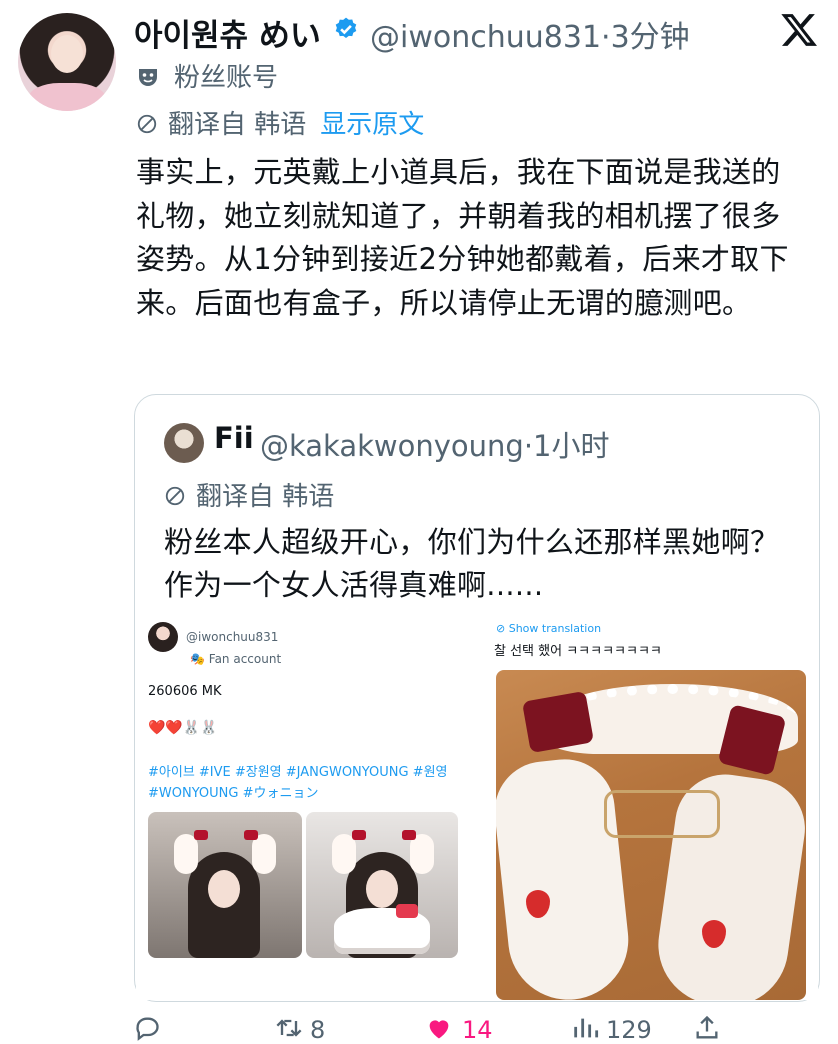  I want to click on quote-translated-from-label: 翻译自 韩语, so click(265, 497).